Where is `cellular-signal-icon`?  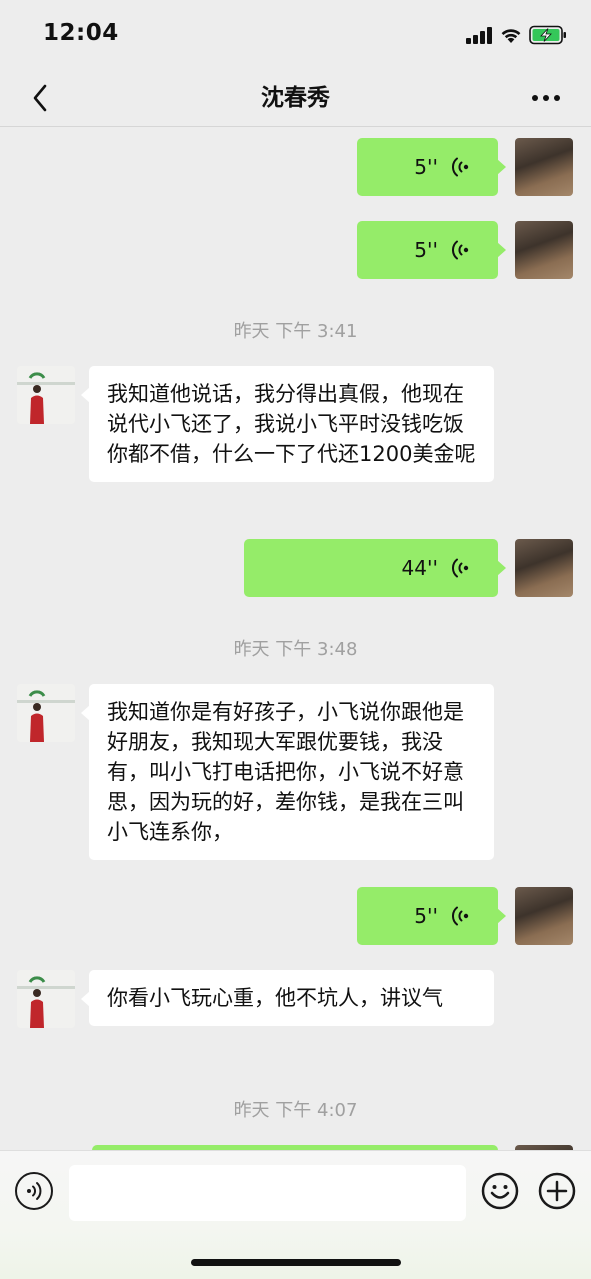 cellular-signal-icon is located at coordinates (480, 35).